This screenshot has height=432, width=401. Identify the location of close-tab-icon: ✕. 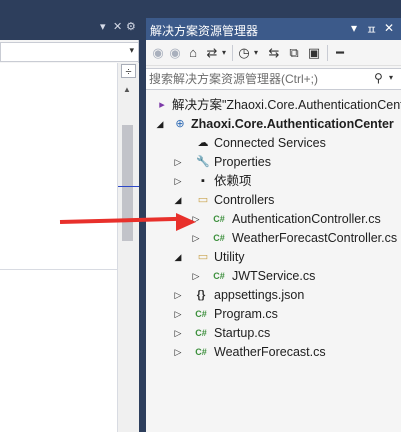
(117, 27).